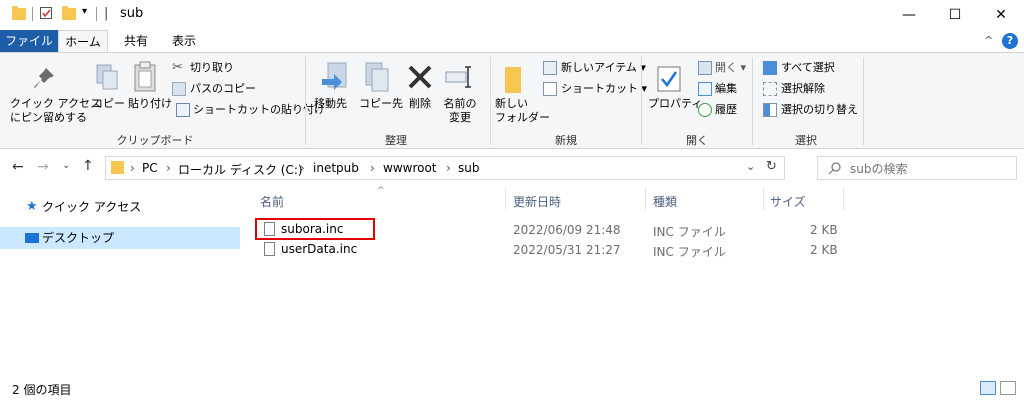 The height and width of the screenshot is (401, 1024). Describe the element at coordinates (566, 140) in the screenshot. I see `new-group-label: 新規` at that location.